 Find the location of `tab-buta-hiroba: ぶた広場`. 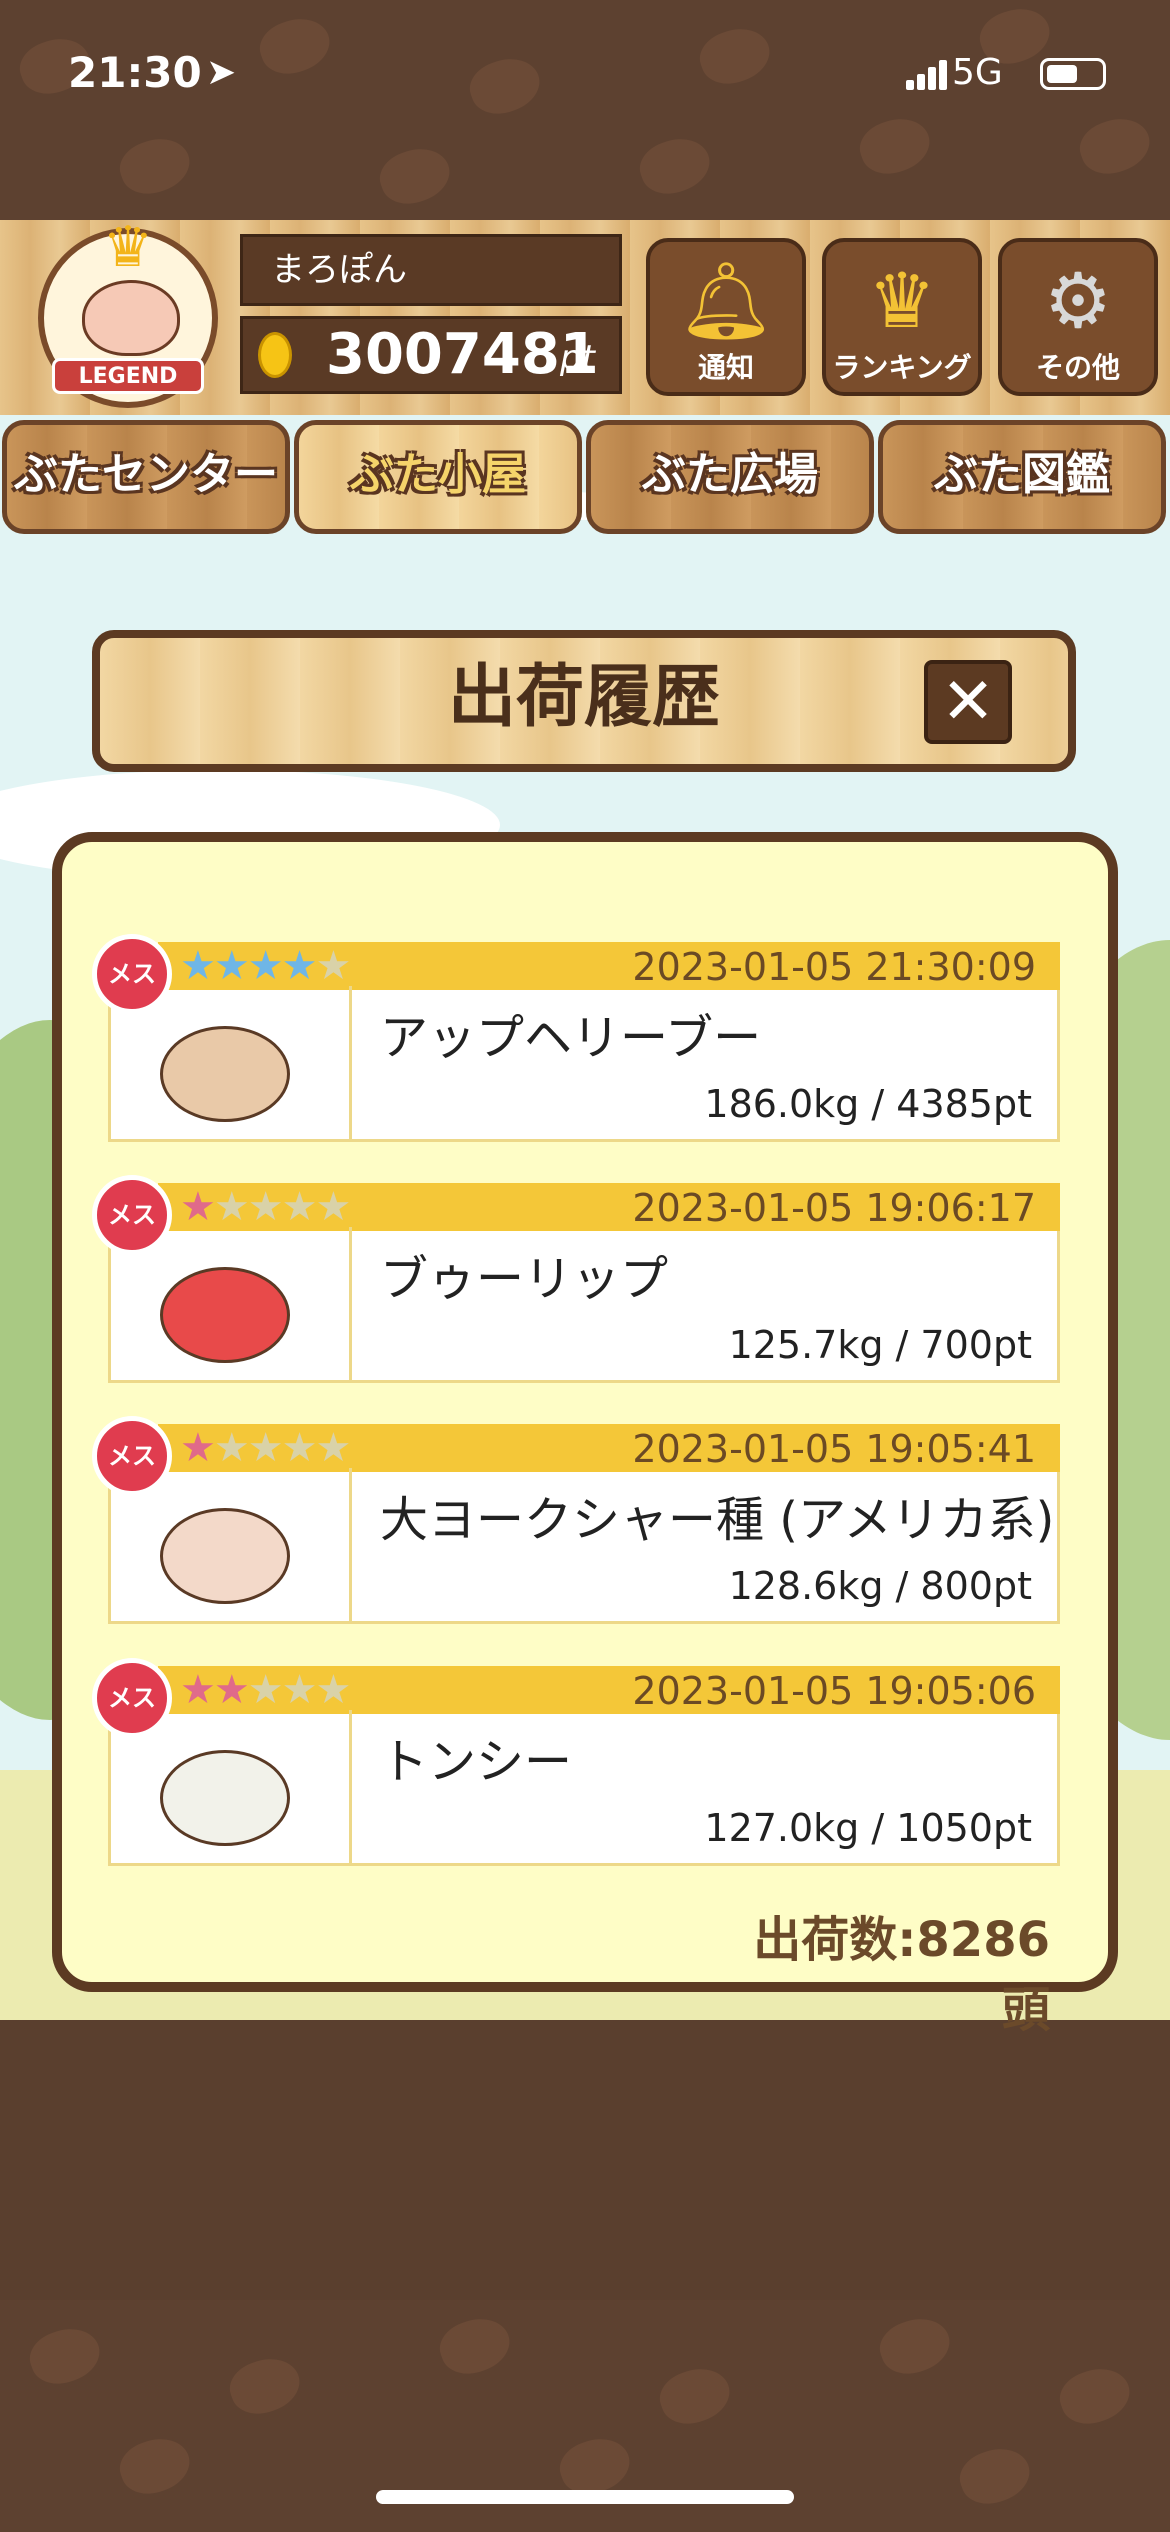

tab-buta-hiroba: ぶた広場 is located at coordinates (730, 477).